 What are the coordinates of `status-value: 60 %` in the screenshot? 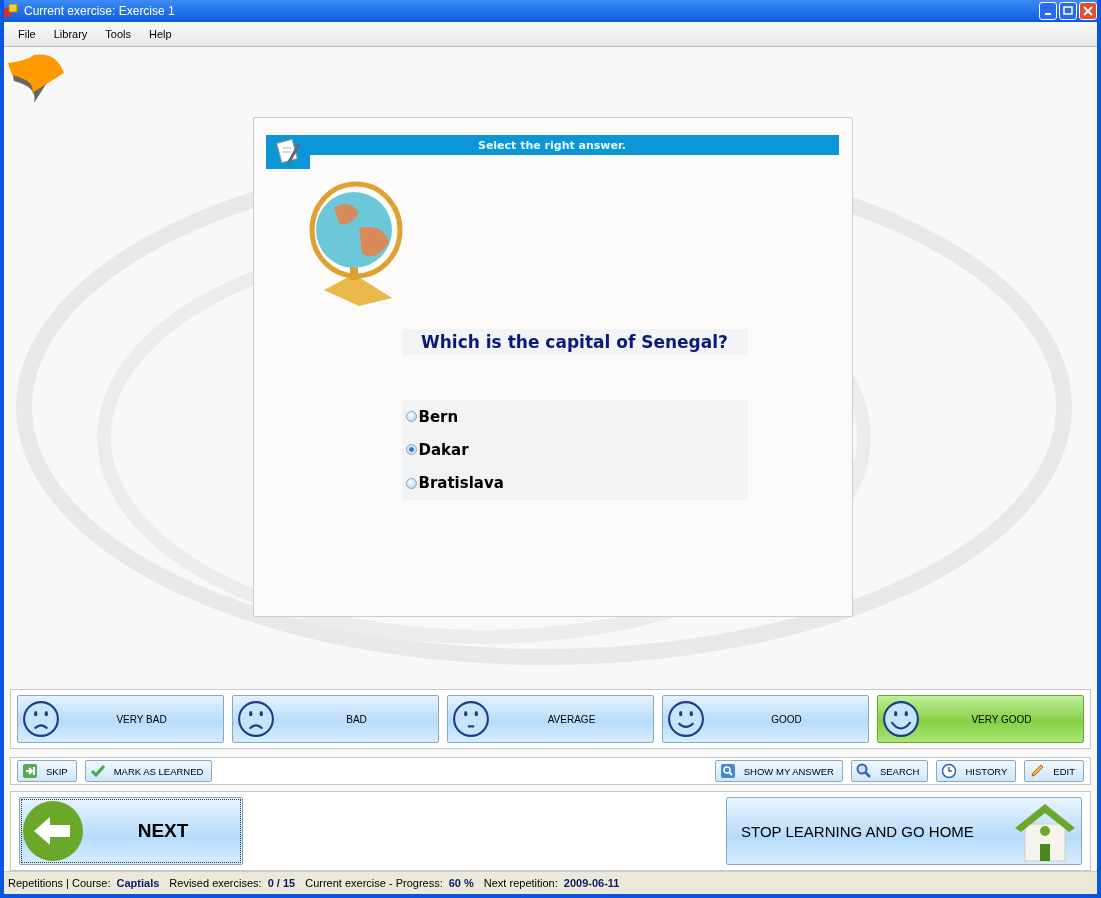 It's located at (461, 883).